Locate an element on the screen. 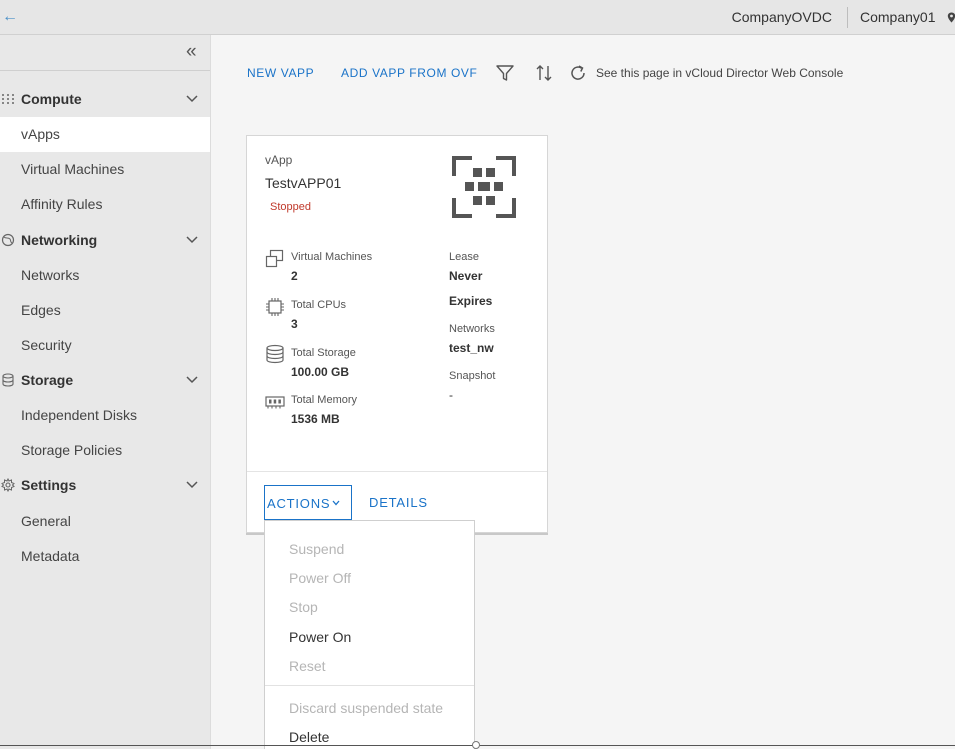 The width and height of the screenshot is (955, 749). stat-label: Total Memory is located at coordinates (324, 400).